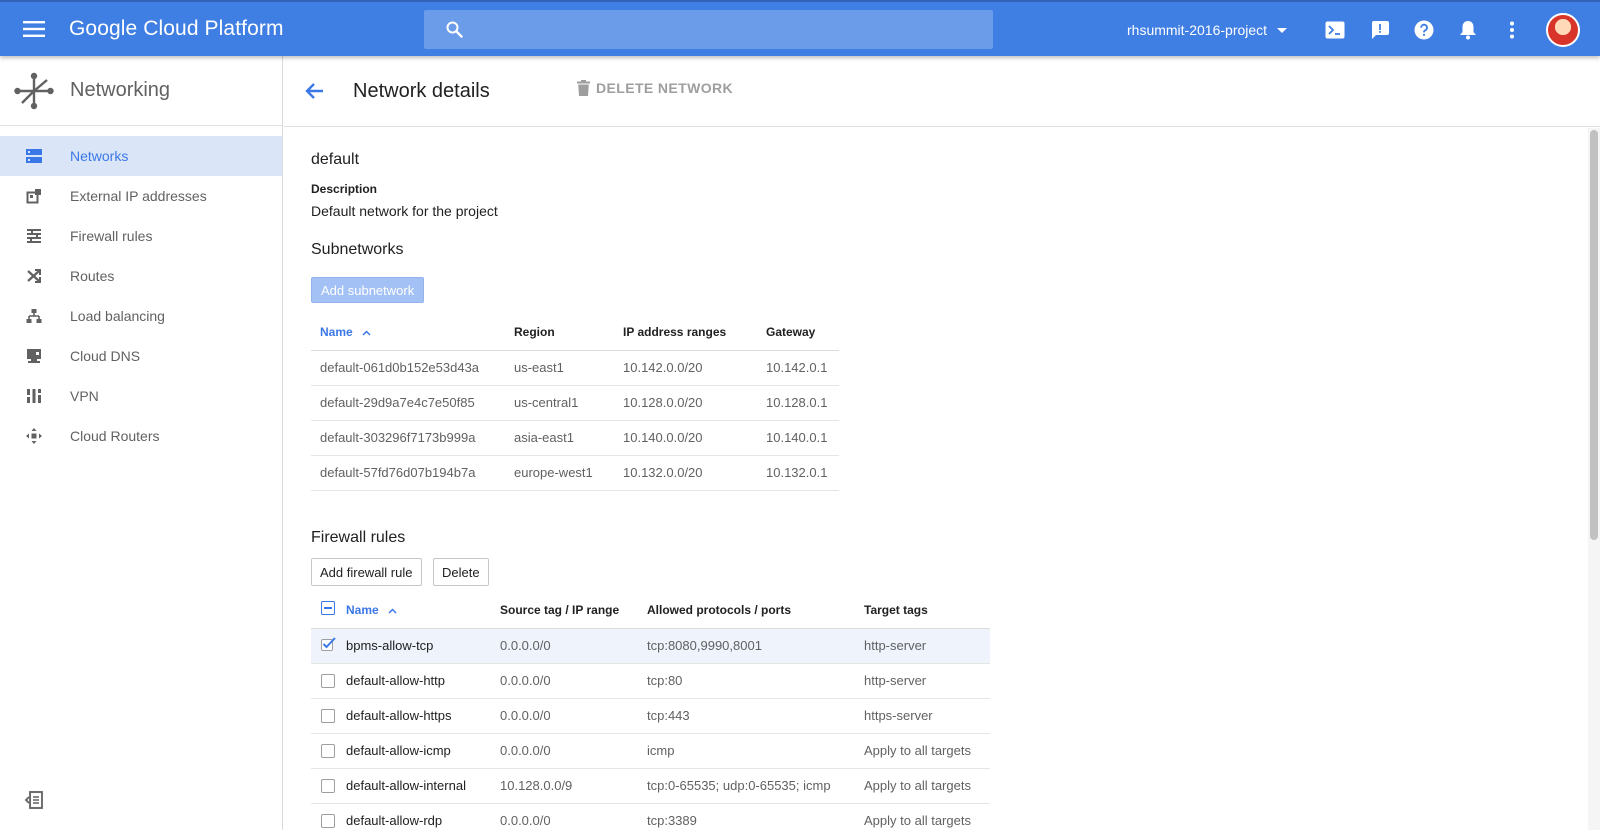 This screenshot has height=830, width=1600. What do you see at coordinates (404, 211) in the screenshot?
I see `description-value: Default network for the project` at bounding box center [404, 211].